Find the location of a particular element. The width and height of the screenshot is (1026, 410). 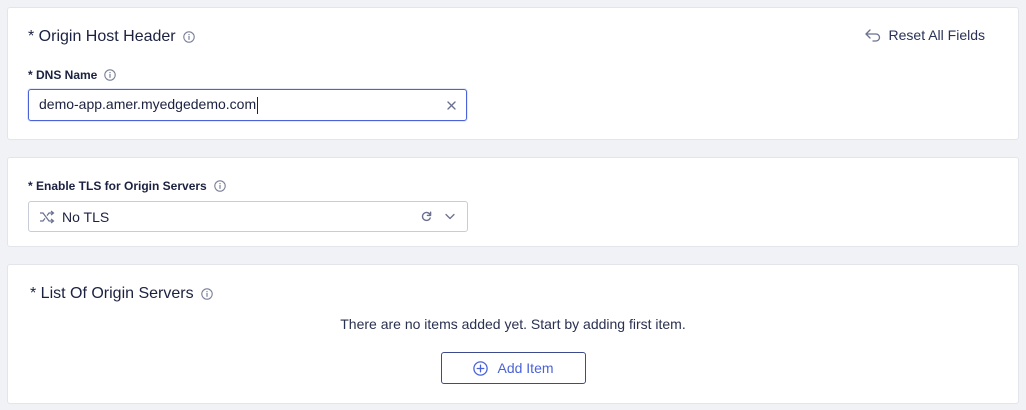

refresh-icon is located at coordinates (426, 216).